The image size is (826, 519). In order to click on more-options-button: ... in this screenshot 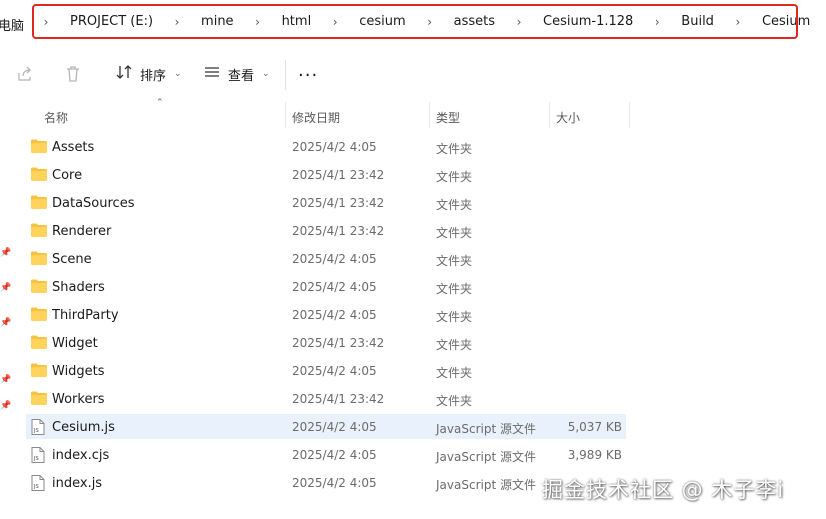, I will do `click(308, 70)`.